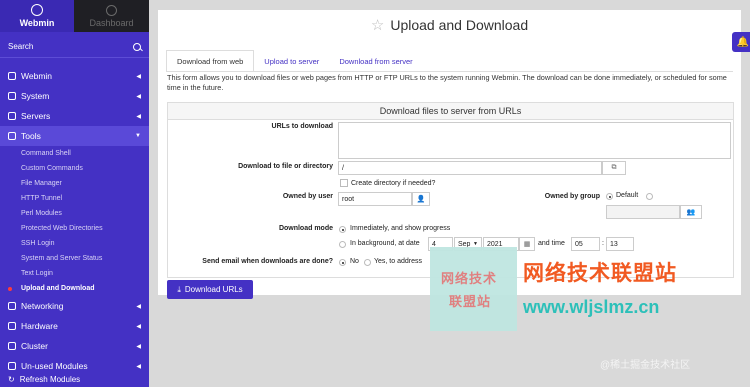  What do you see at coordinates (385, 243) in the screenshot?
I see `mode-background-label: In background, at date` at bounding box center [385, 243].